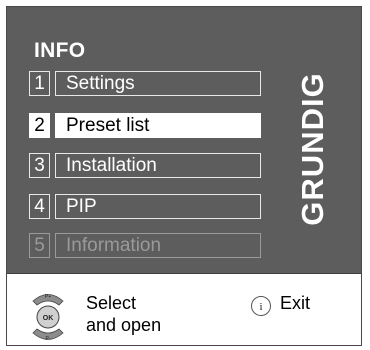  I want to click on info-button-icon: i, so click(261, 306).